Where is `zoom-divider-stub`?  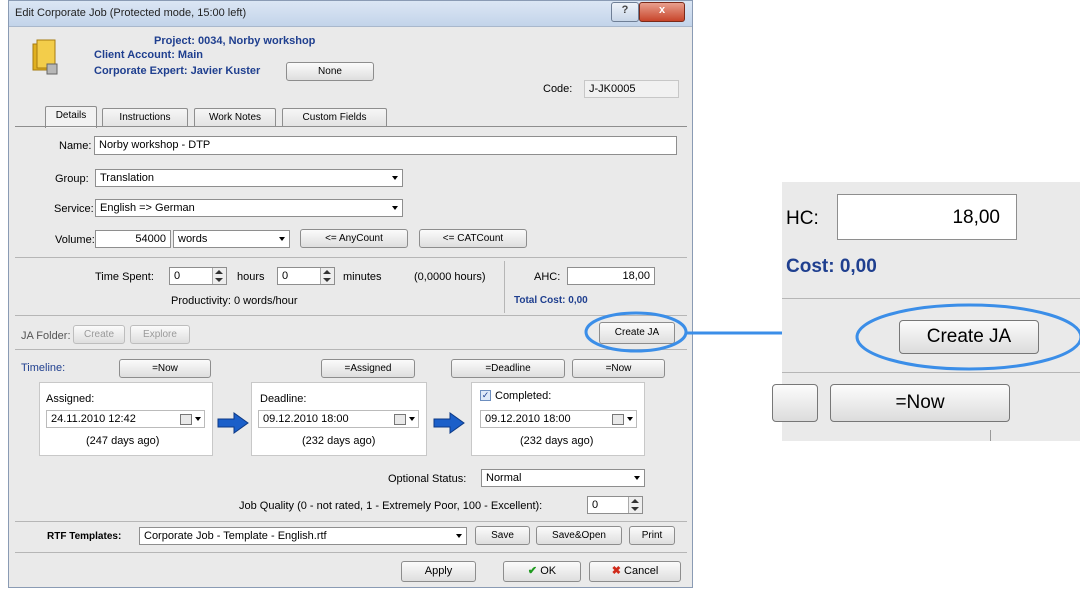
zoom-divider-stub is located at coordinates (990, 435).